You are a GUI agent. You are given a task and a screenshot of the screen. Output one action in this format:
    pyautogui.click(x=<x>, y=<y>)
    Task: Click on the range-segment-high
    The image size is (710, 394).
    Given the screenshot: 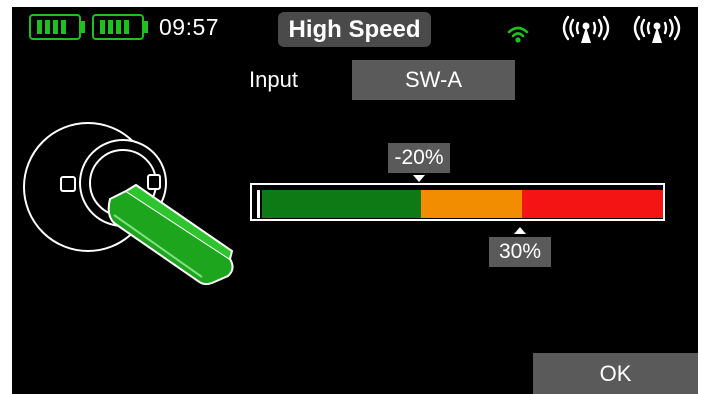 What is the action you would take?
    pyautogui.click(x=592, y=204)
    